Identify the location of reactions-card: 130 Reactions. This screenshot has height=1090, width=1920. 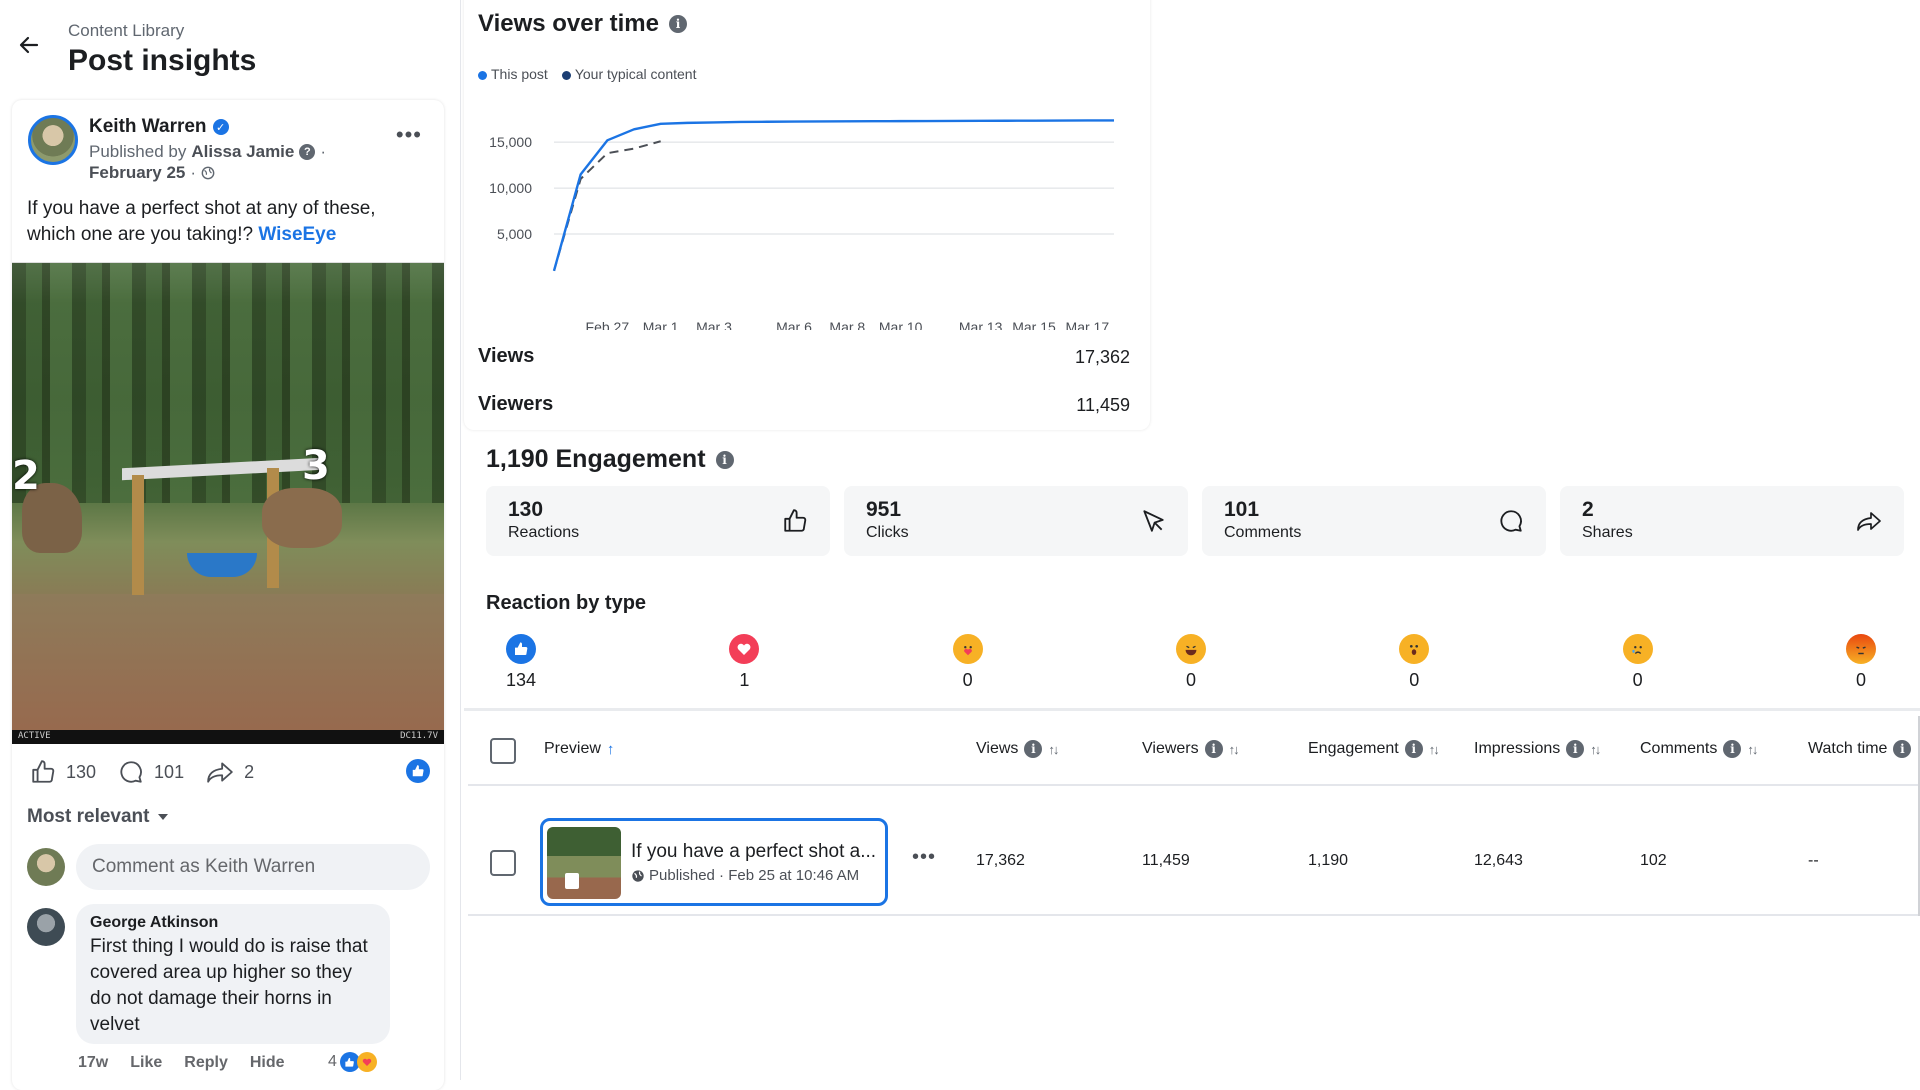
(658, 521).